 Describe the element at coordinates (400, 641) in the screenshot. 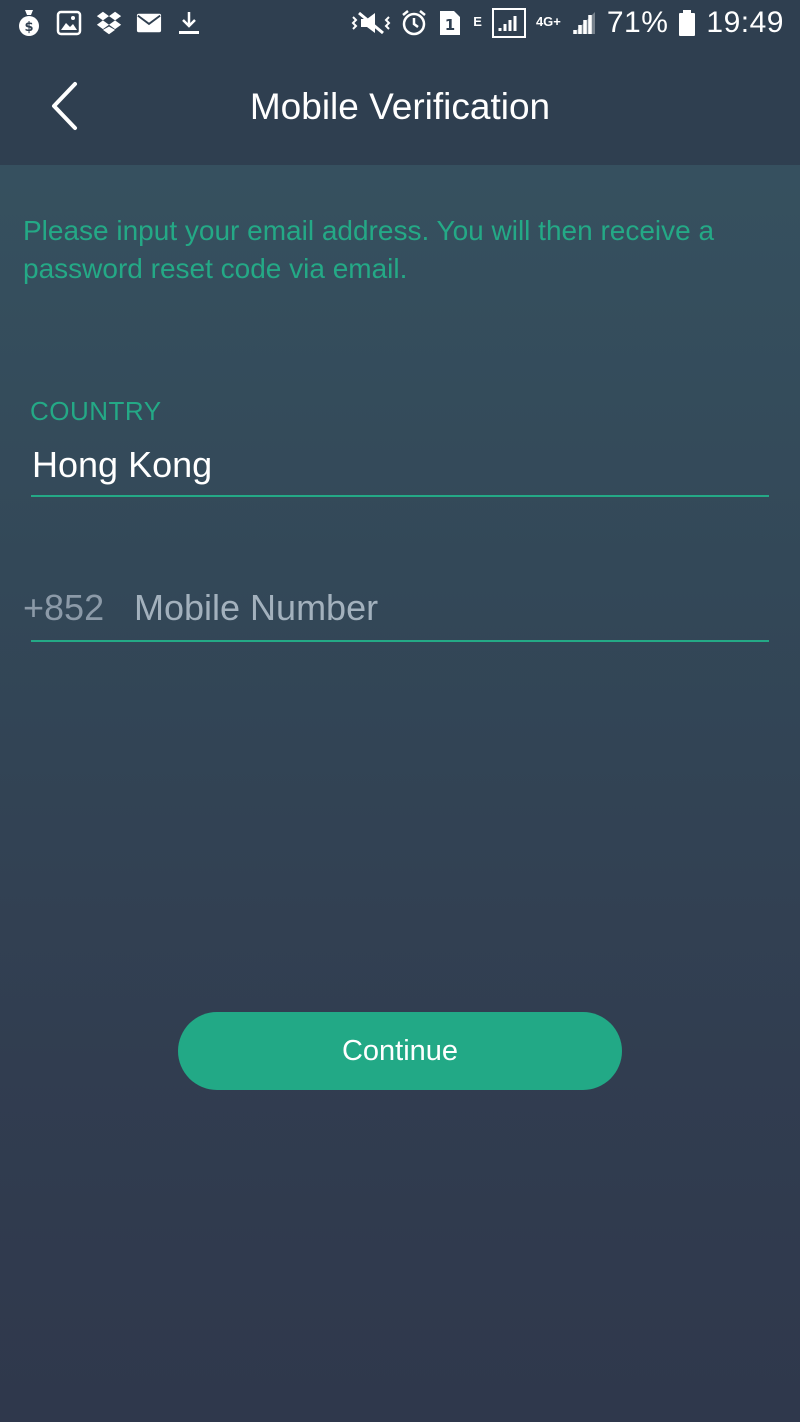

I see `mobile-number-underline` at that location.